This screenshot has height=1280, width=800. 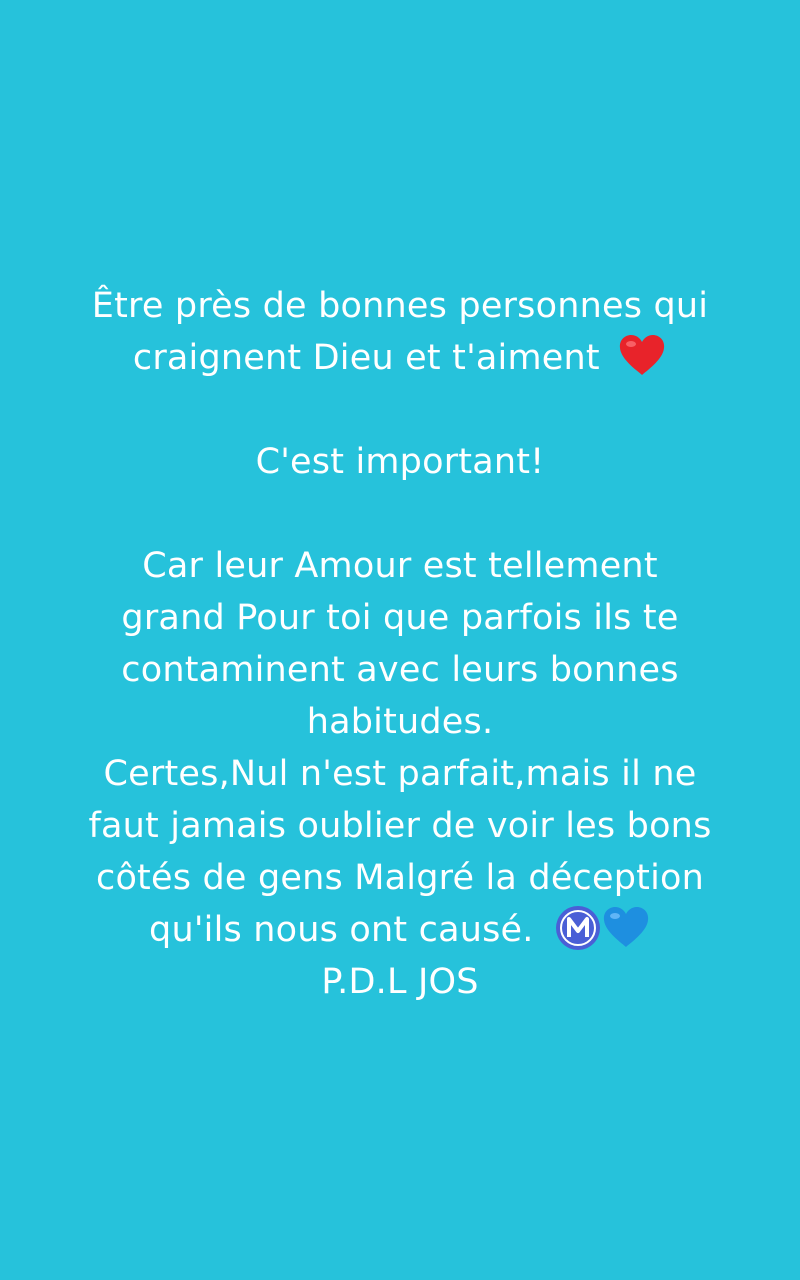 What do you see at coordinates (400, 826) in the screenshot?
I see `story-line-9: faut jamais oublier de voir les bons` at bounding box center [400, 826].